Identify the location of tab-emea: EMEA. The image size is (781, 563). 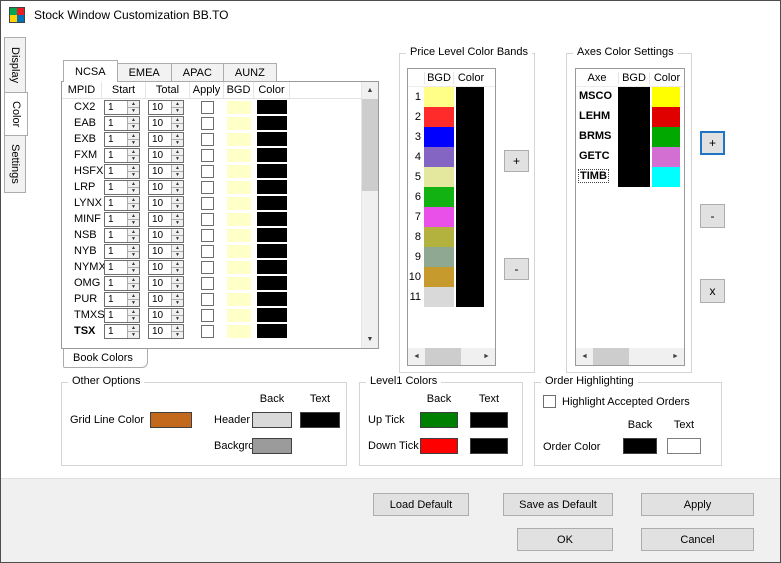
(144, 72).